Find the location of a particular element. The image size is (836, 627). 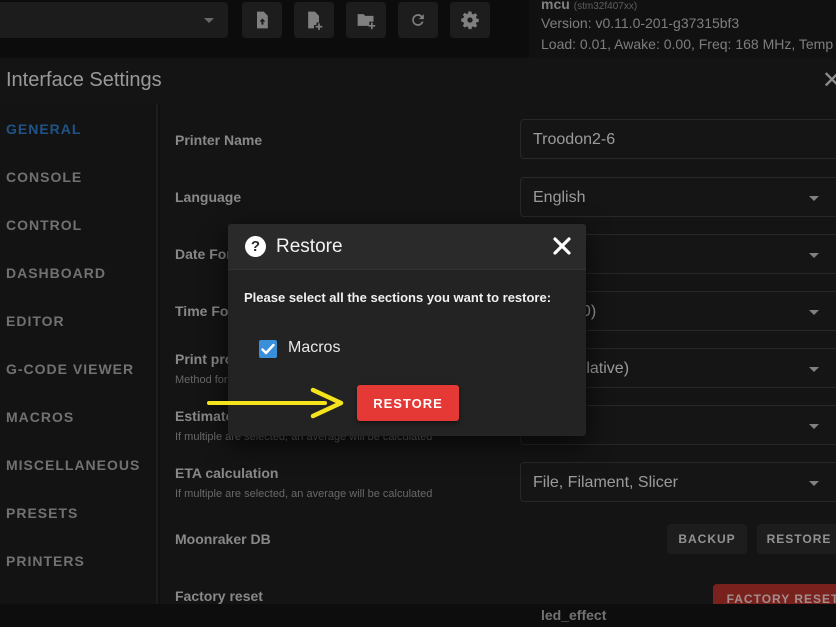

checkmark-icon is located at coordinates (268, 349).